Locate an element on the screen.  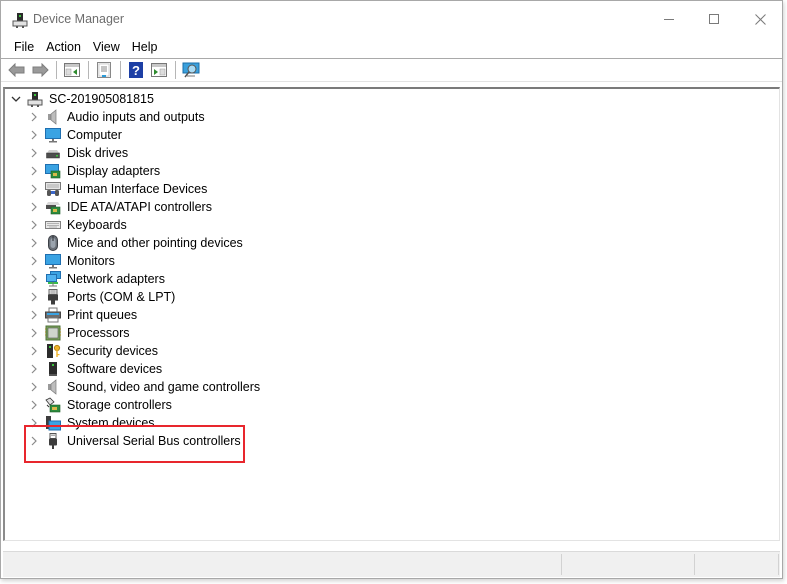
device-manager-icon is located at coordinates (20, 20).